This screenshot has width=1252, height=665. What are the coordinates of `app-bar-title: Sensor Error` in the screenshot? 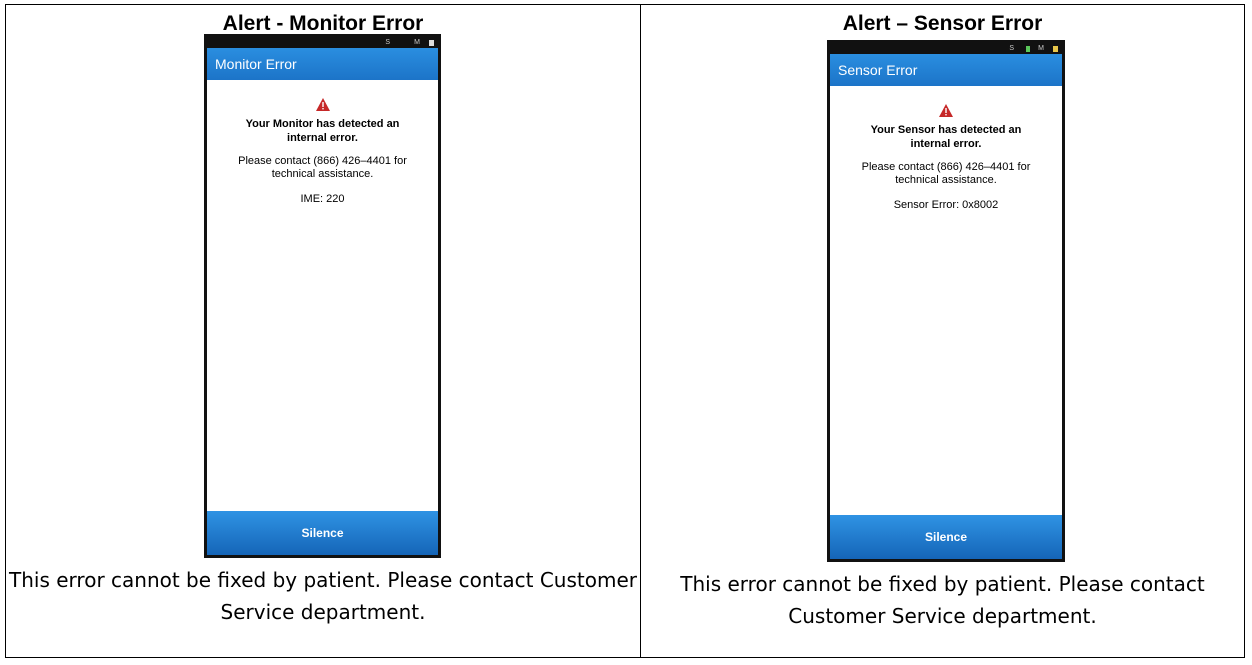 It's located at (946, 70).